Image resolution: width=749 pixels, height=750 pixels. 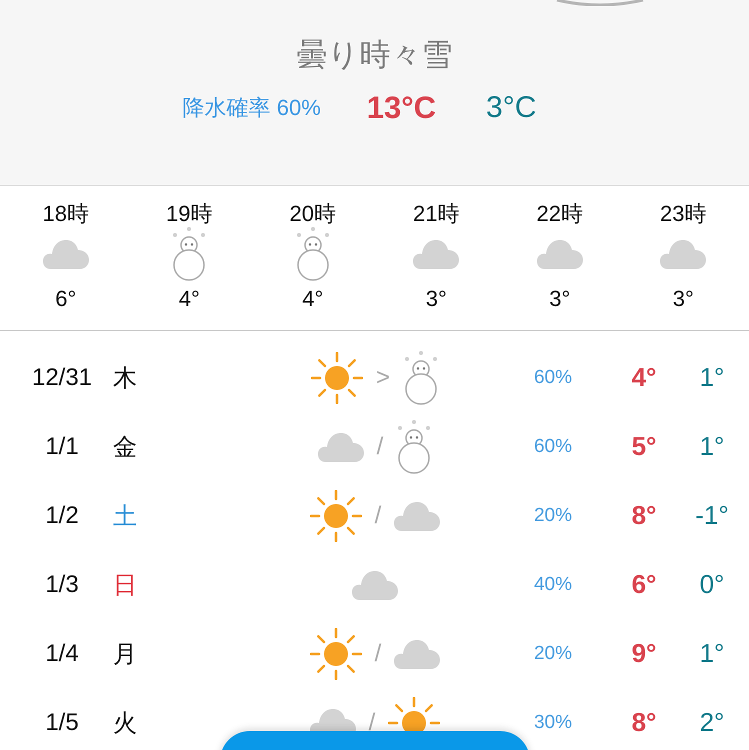 I want to click on date-label: 1/2, so click(x=62, y=516).